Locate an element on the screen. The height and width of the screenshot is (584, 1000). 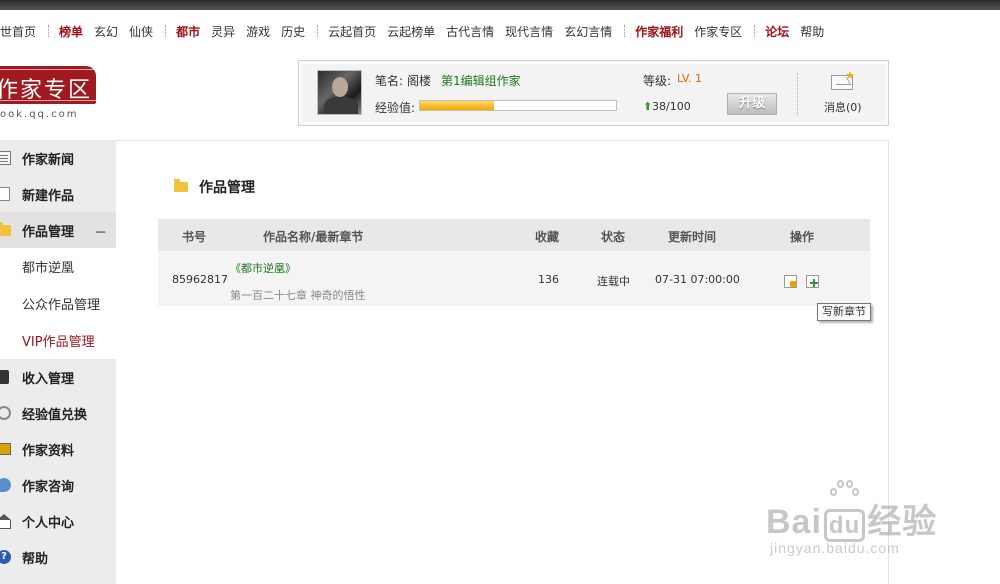
nav-link-xuanhuan: 玄幻 is located at coordinates (106, 31).